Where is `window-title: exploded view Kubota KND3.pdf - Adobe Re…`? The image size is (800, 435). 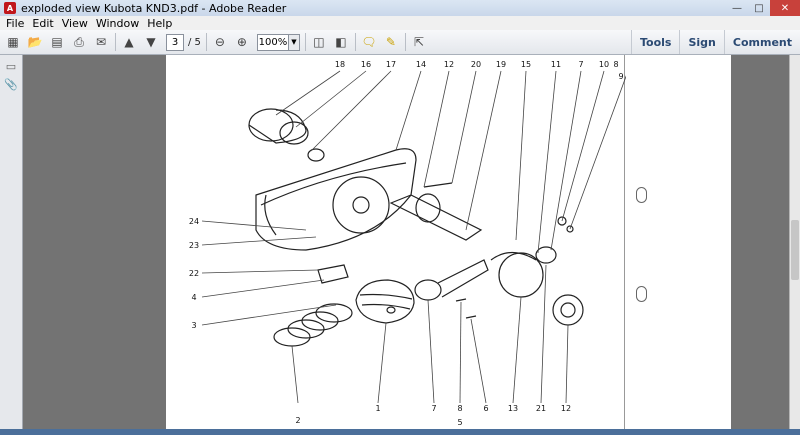 window-title: exploded view Kubota KND3.pdf - Adobe Re… is located at coordinates (154, 8).